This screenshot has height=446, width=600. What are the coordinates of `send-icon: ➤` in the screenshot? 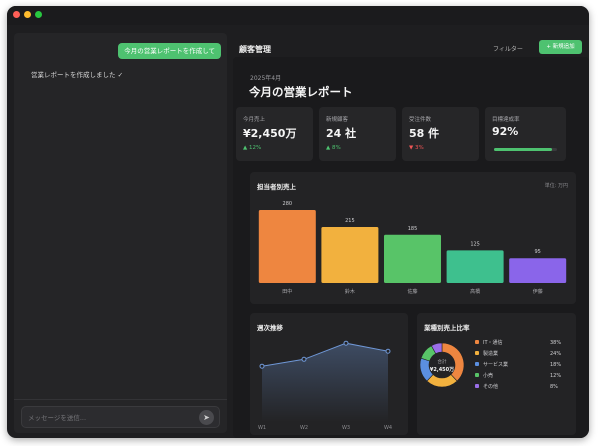 It's located at (206, 417).